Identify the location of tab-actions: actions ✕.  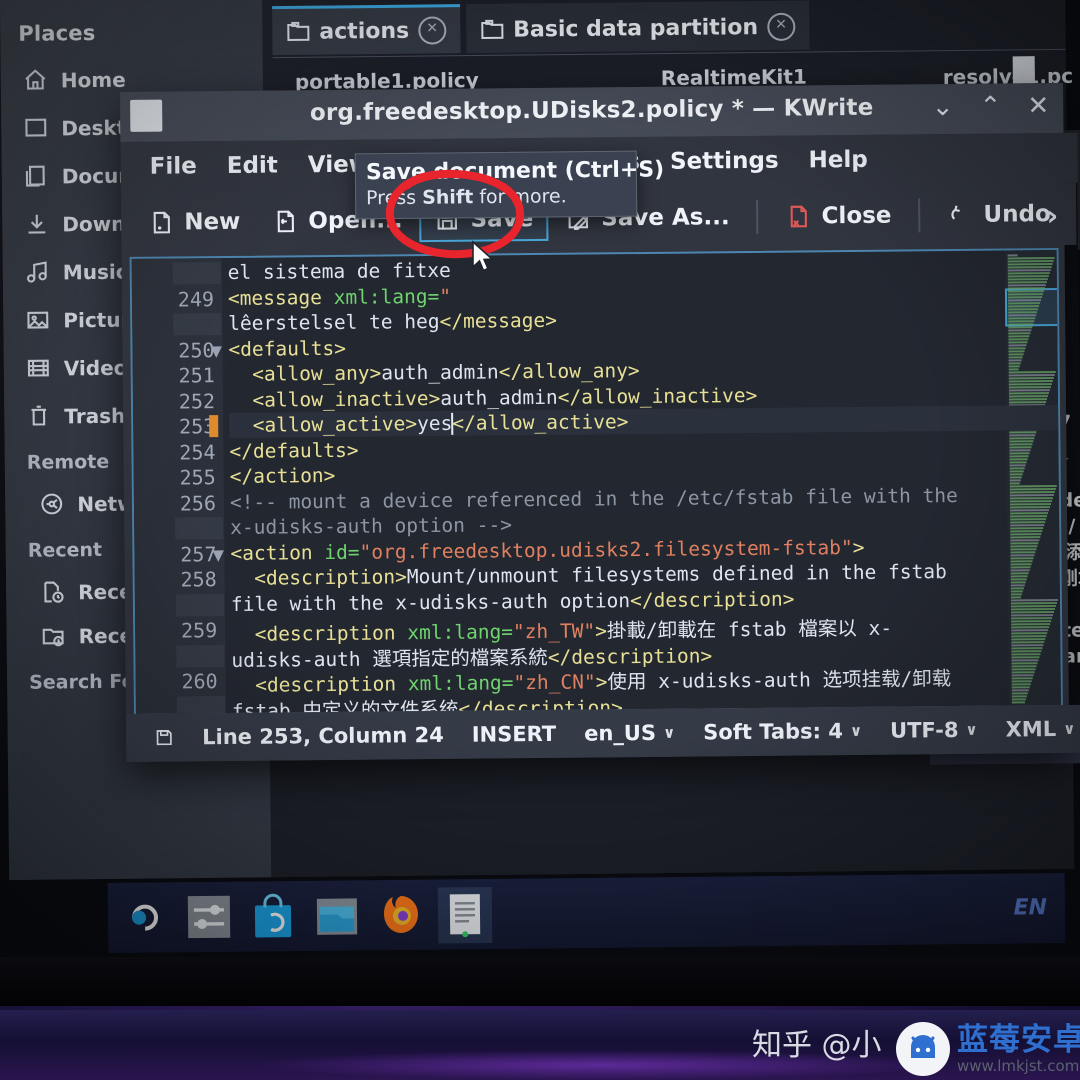
(366, 30).